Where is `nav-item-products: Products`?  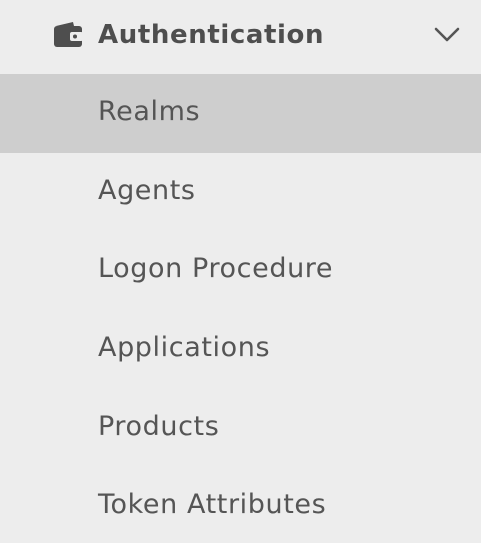 nav-item-products: Products is located at coordinates (240, 428).